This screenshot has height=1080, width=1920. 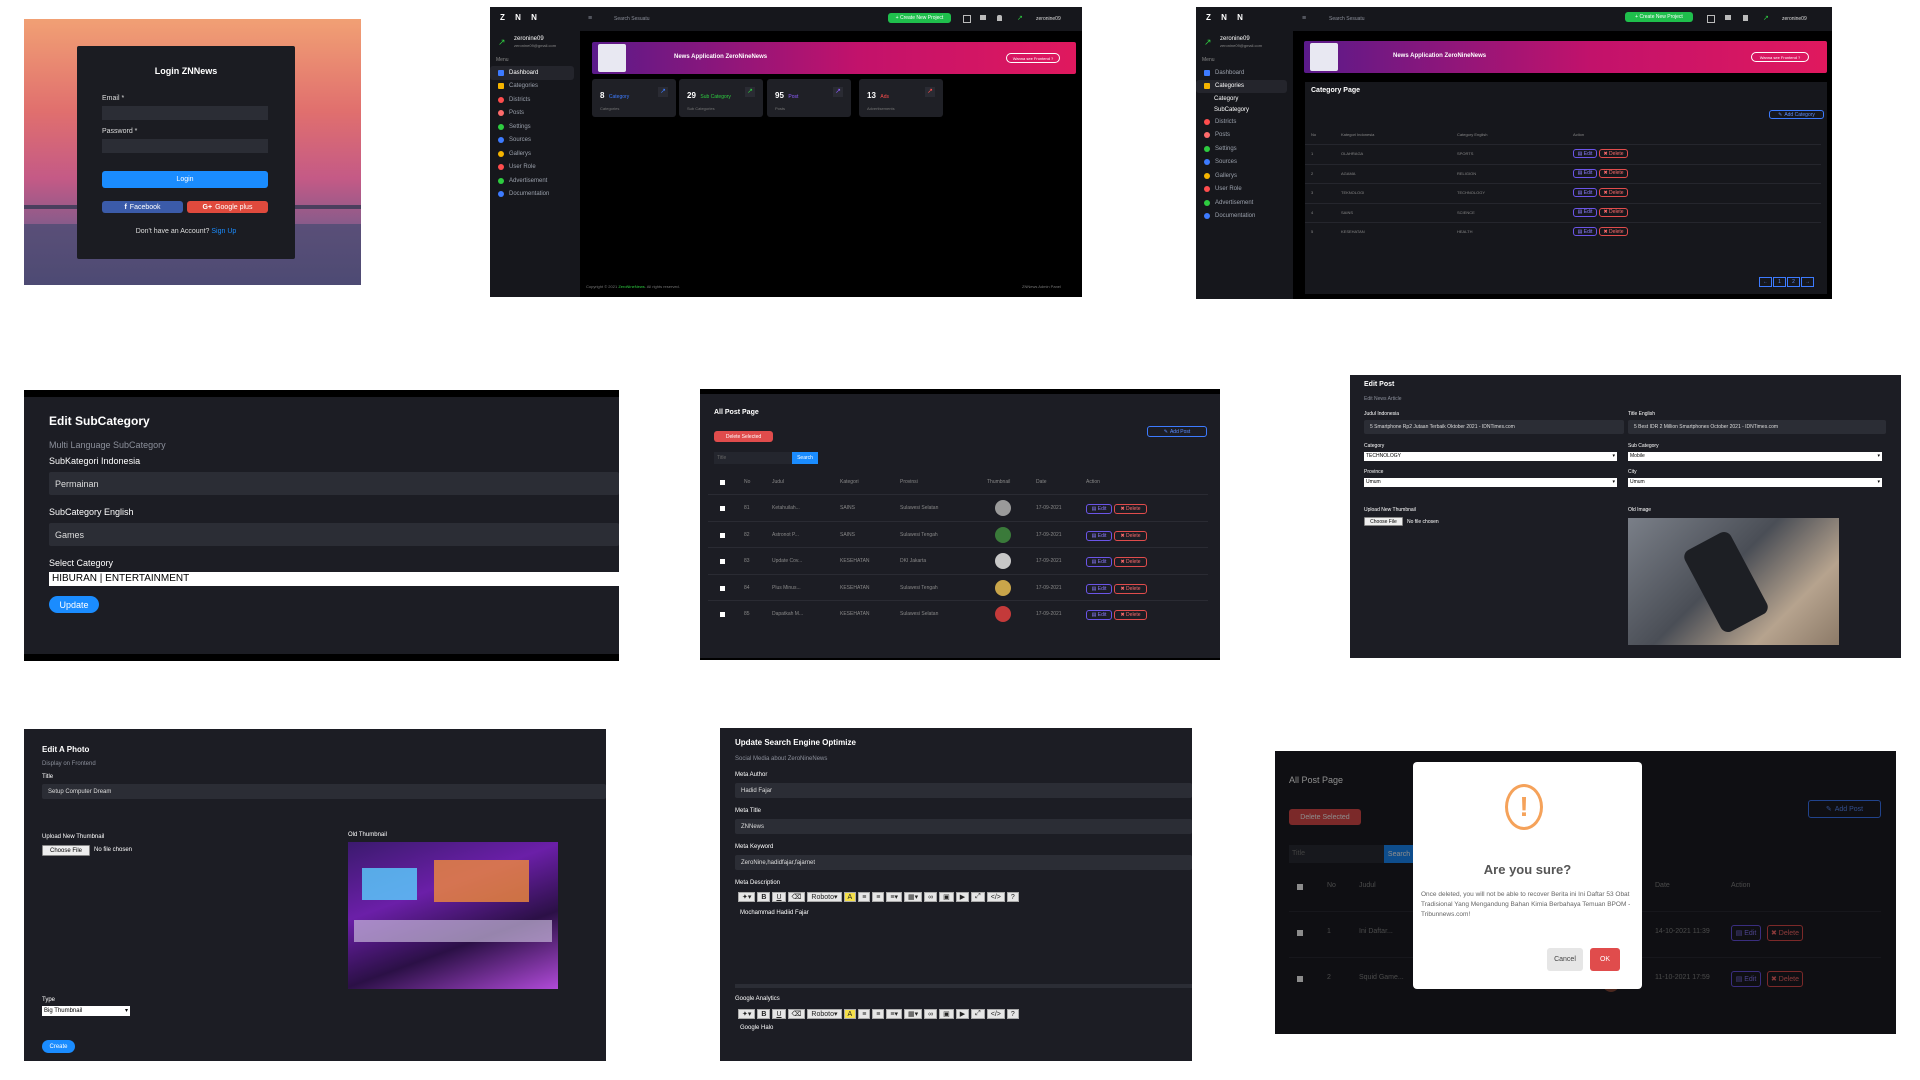 What do you see at coordinates (1244, 109) in the screenshot?
I see `sidebar-subitem-subcategory: SubCategory` at bounding box center [1244, 109].